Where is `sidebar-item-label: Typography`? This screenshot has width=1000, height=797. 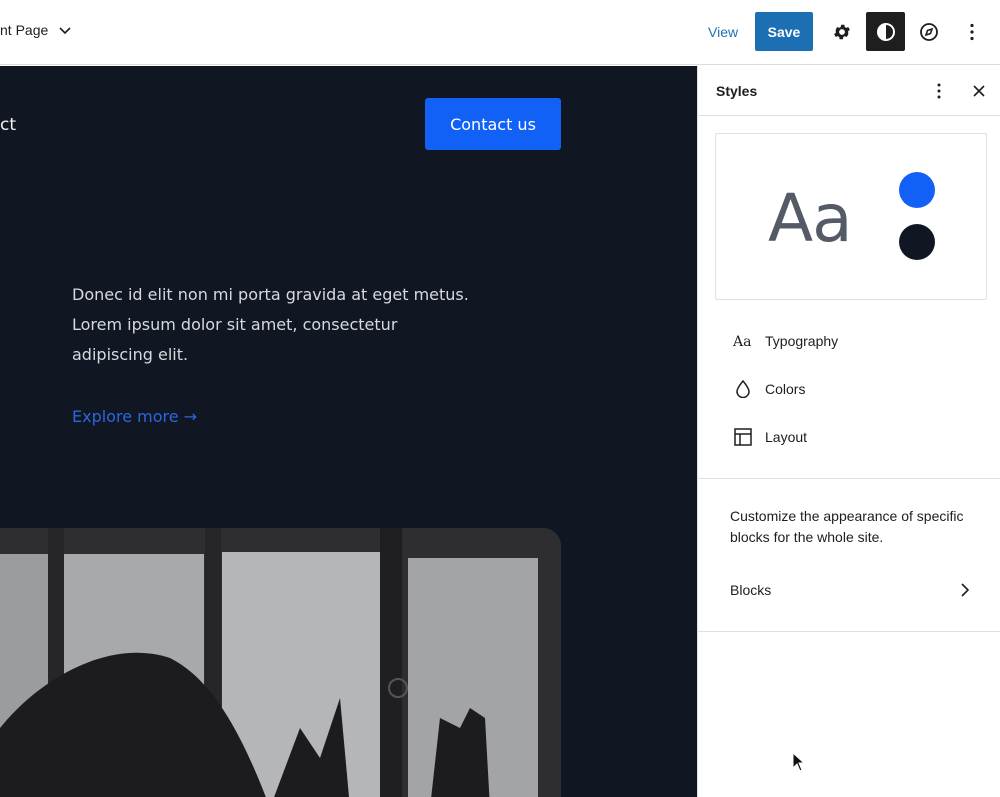
sidebar-item-label: Typography is located at coordinates (802, 341).